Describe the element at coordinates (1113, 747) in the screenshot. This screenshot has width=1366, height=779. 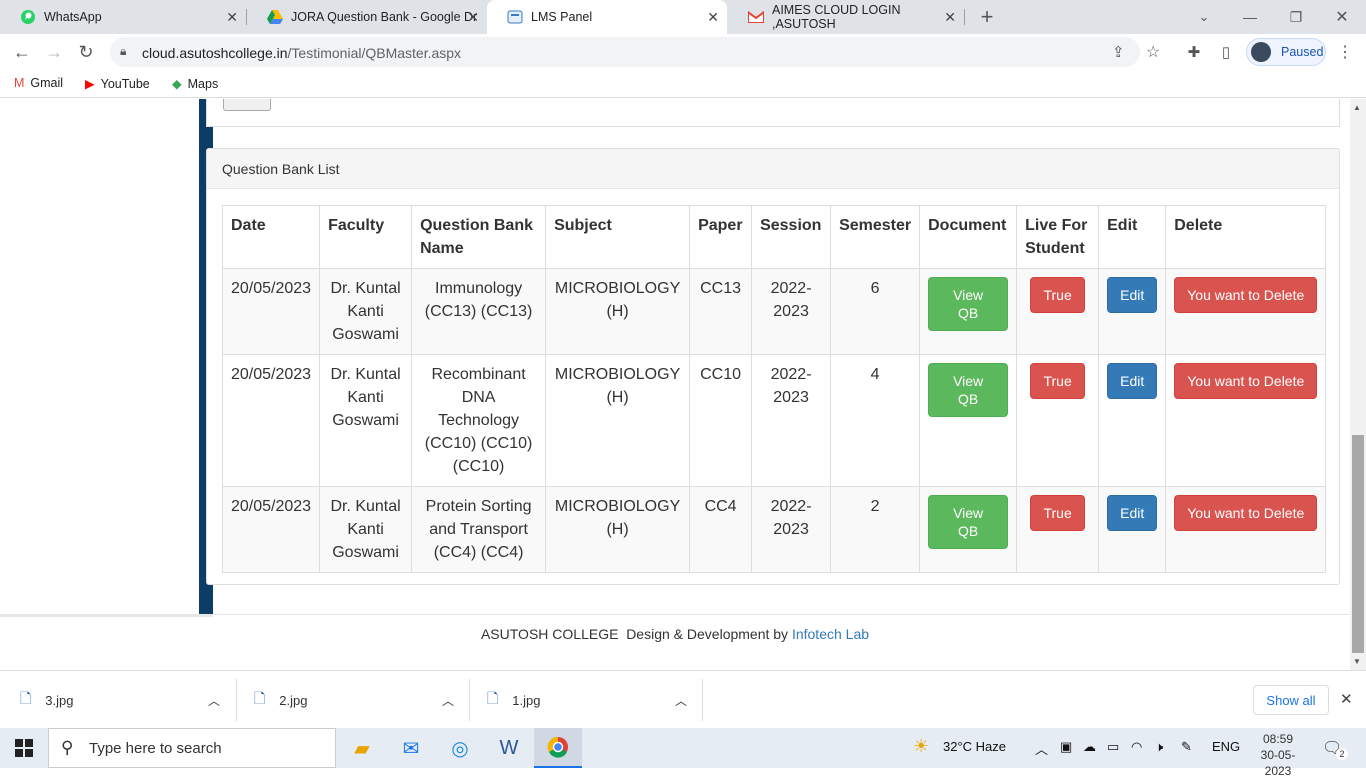
I see `battery-icon: ▭` at that location.